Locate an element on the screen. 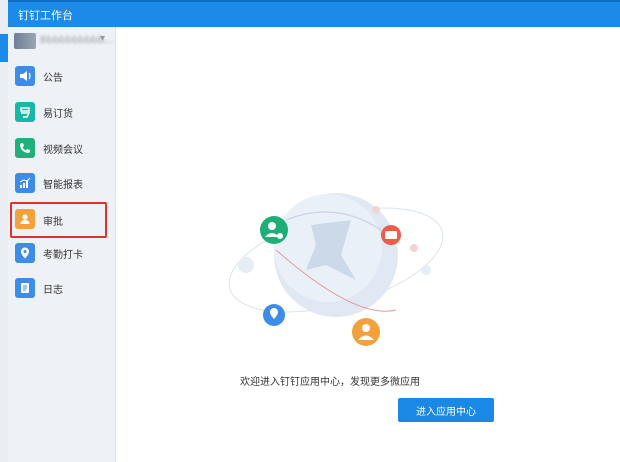 The image size is (620, 462). sidebar-item-attendance: 考勤打卡 is located at coordinates (61, 253).